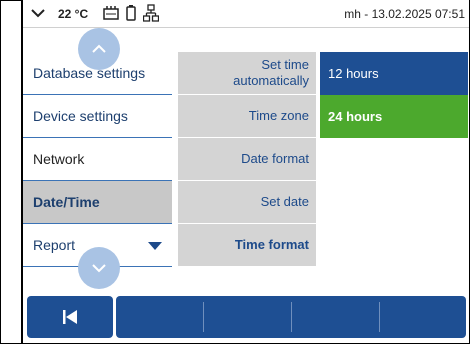 The height and width of the screenshot is (344, 470). I want to click on submenu-date-format: Date format, so click(247, 159).